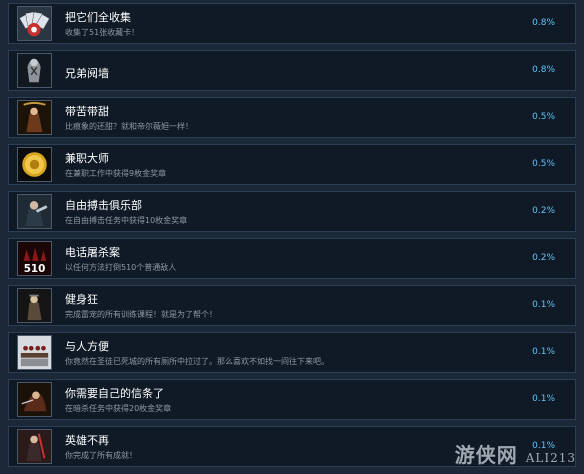 This screenshot has height=474, width=584. What do you see at coordinates (34, 305) in the screenshot?
I see `fitness-icon` at bounding box center [34, 305].